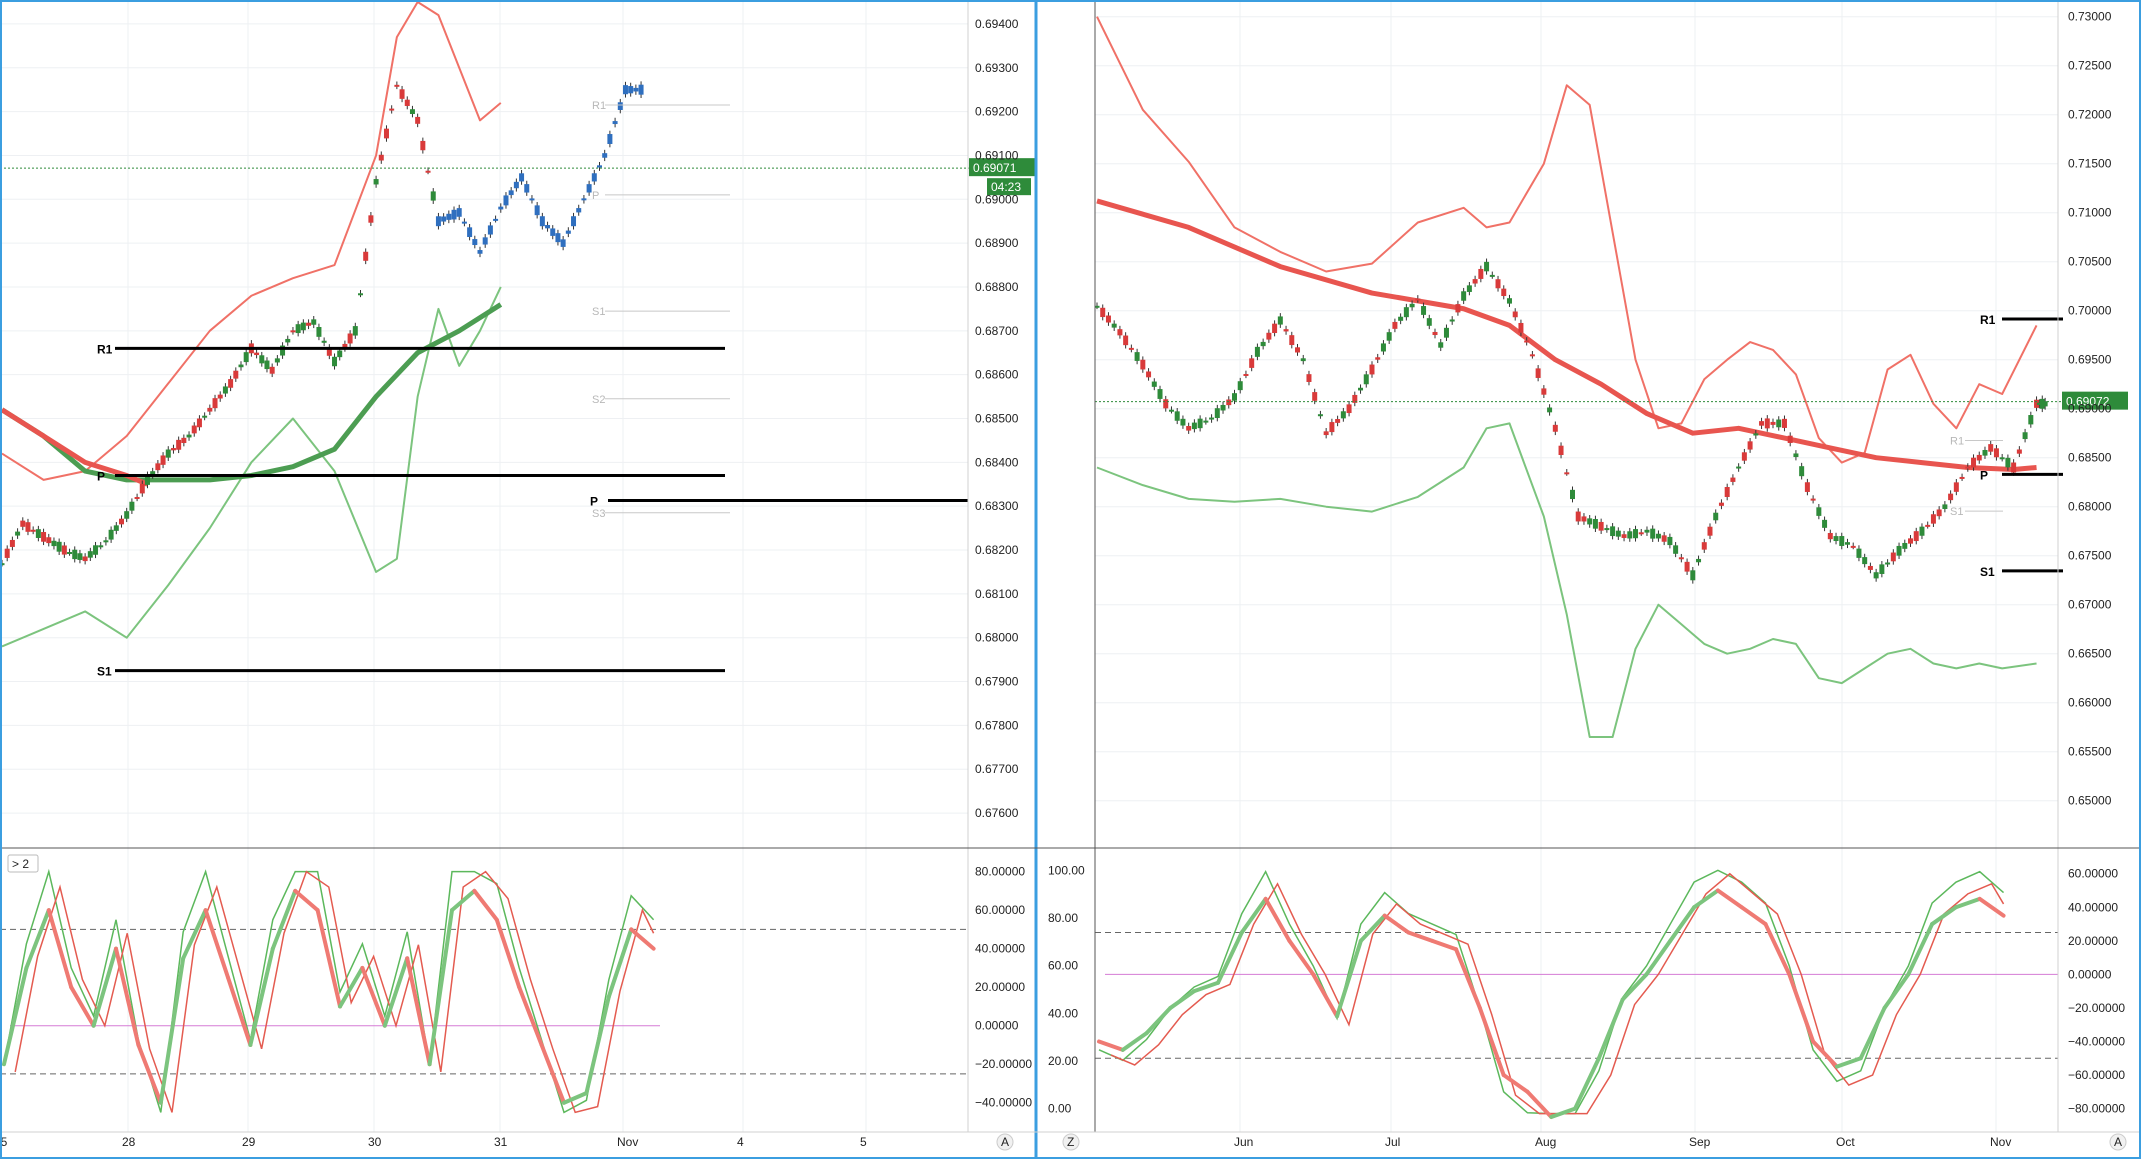  I want to click on oscillator-tick-label: −60.00000, so click(2096, 1075).